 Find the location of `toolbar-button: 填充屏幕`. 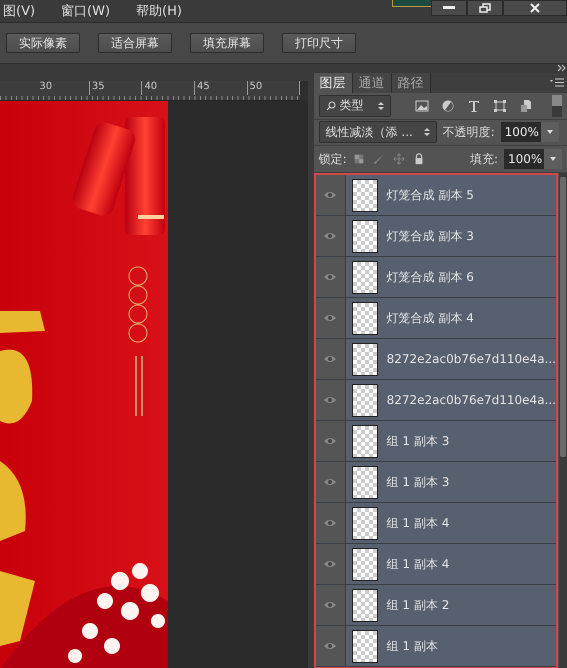

toolbar-button: 填充屏幕 is located at coordinates (227, 43).